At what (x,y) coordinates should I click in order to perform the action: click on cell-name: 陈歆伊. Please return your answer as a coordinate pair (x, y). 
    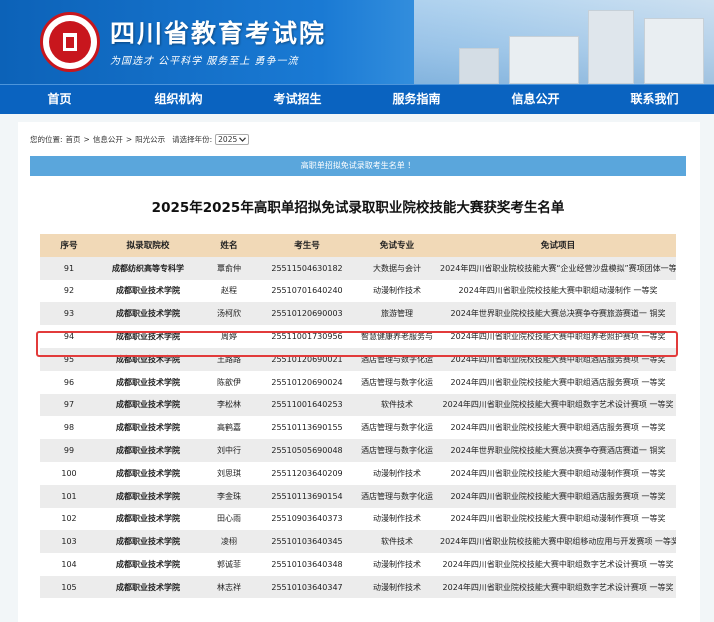
    Looking at the image, I should click on (229, 382).